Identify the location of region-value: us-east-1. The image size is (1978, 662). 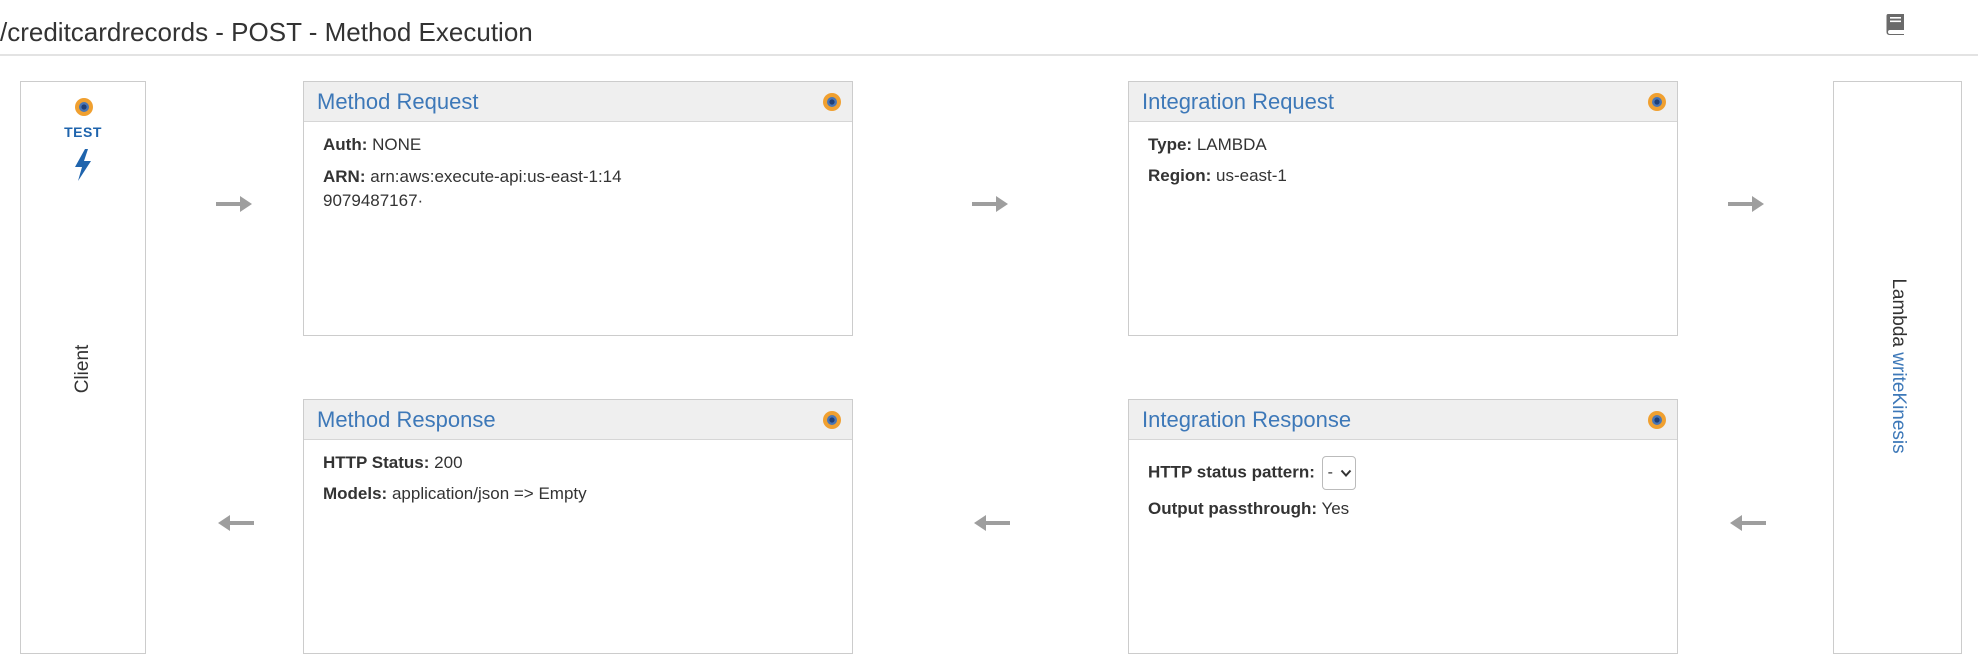
(1251, 175).